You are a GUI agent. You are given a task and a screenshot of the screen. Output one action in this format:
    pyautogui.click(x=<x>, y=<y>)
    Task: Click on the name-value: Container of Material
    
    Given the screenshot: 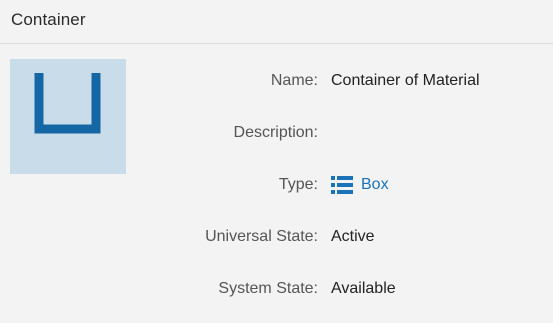 What is the action you would take?
    pyautogui.click(x=405, y=80)
    